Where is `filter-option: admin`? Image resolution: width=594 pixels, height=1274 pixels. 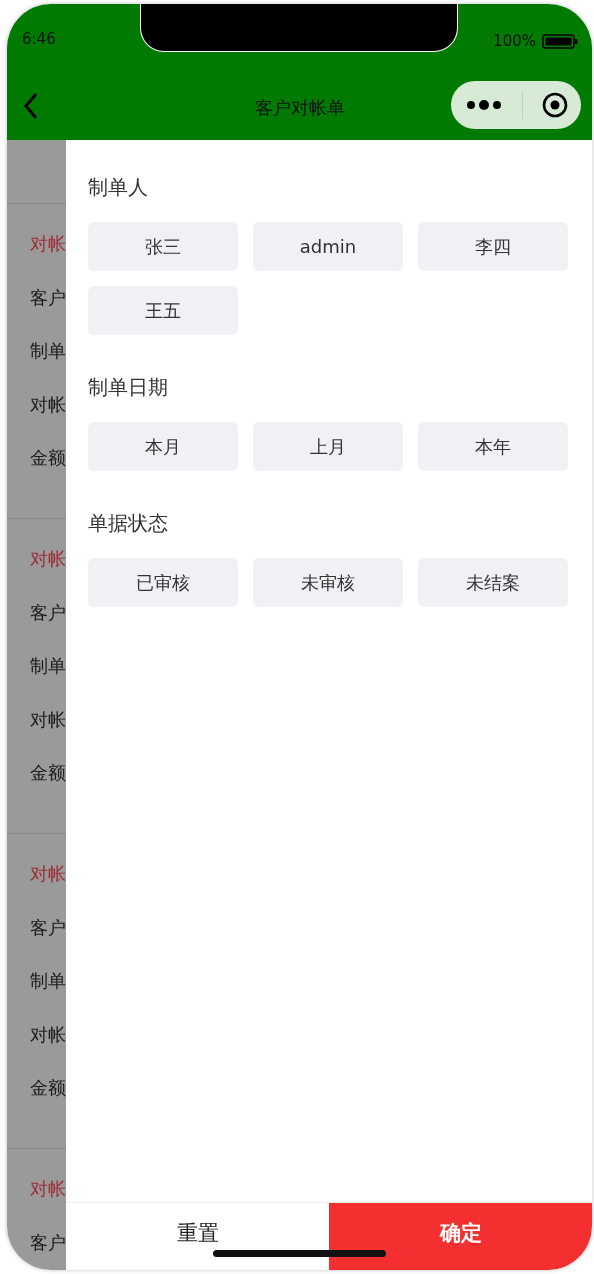
filter-option: admin is located at coordinates (328, 246).